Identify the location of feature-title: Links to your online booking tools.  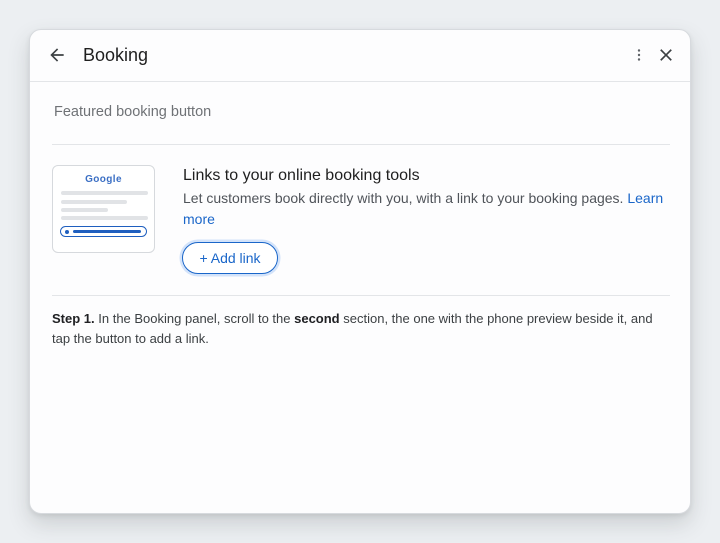
(301, 175).